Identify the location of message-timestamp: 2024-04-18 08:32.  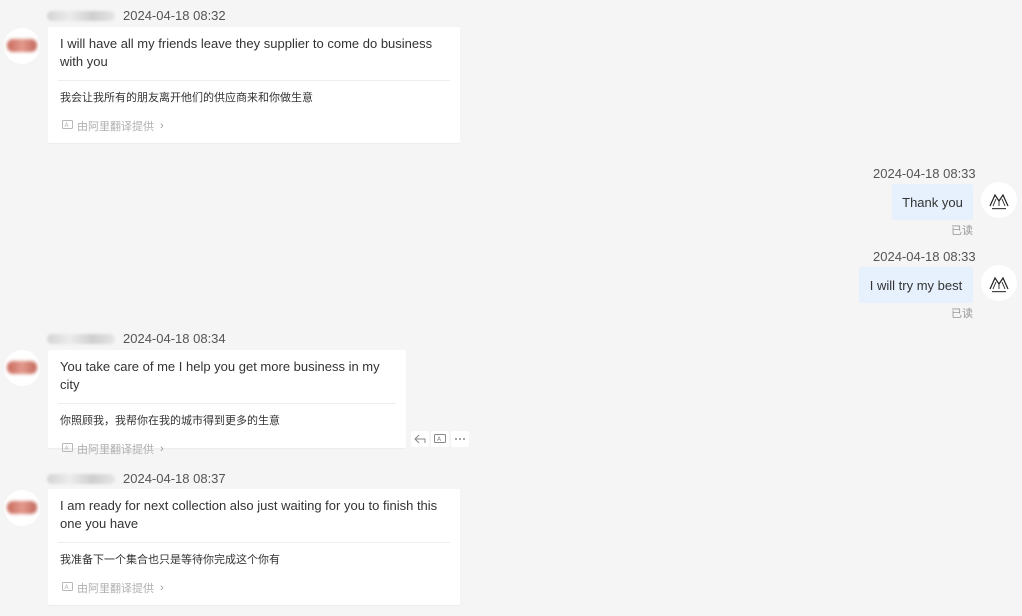
(174, 15).